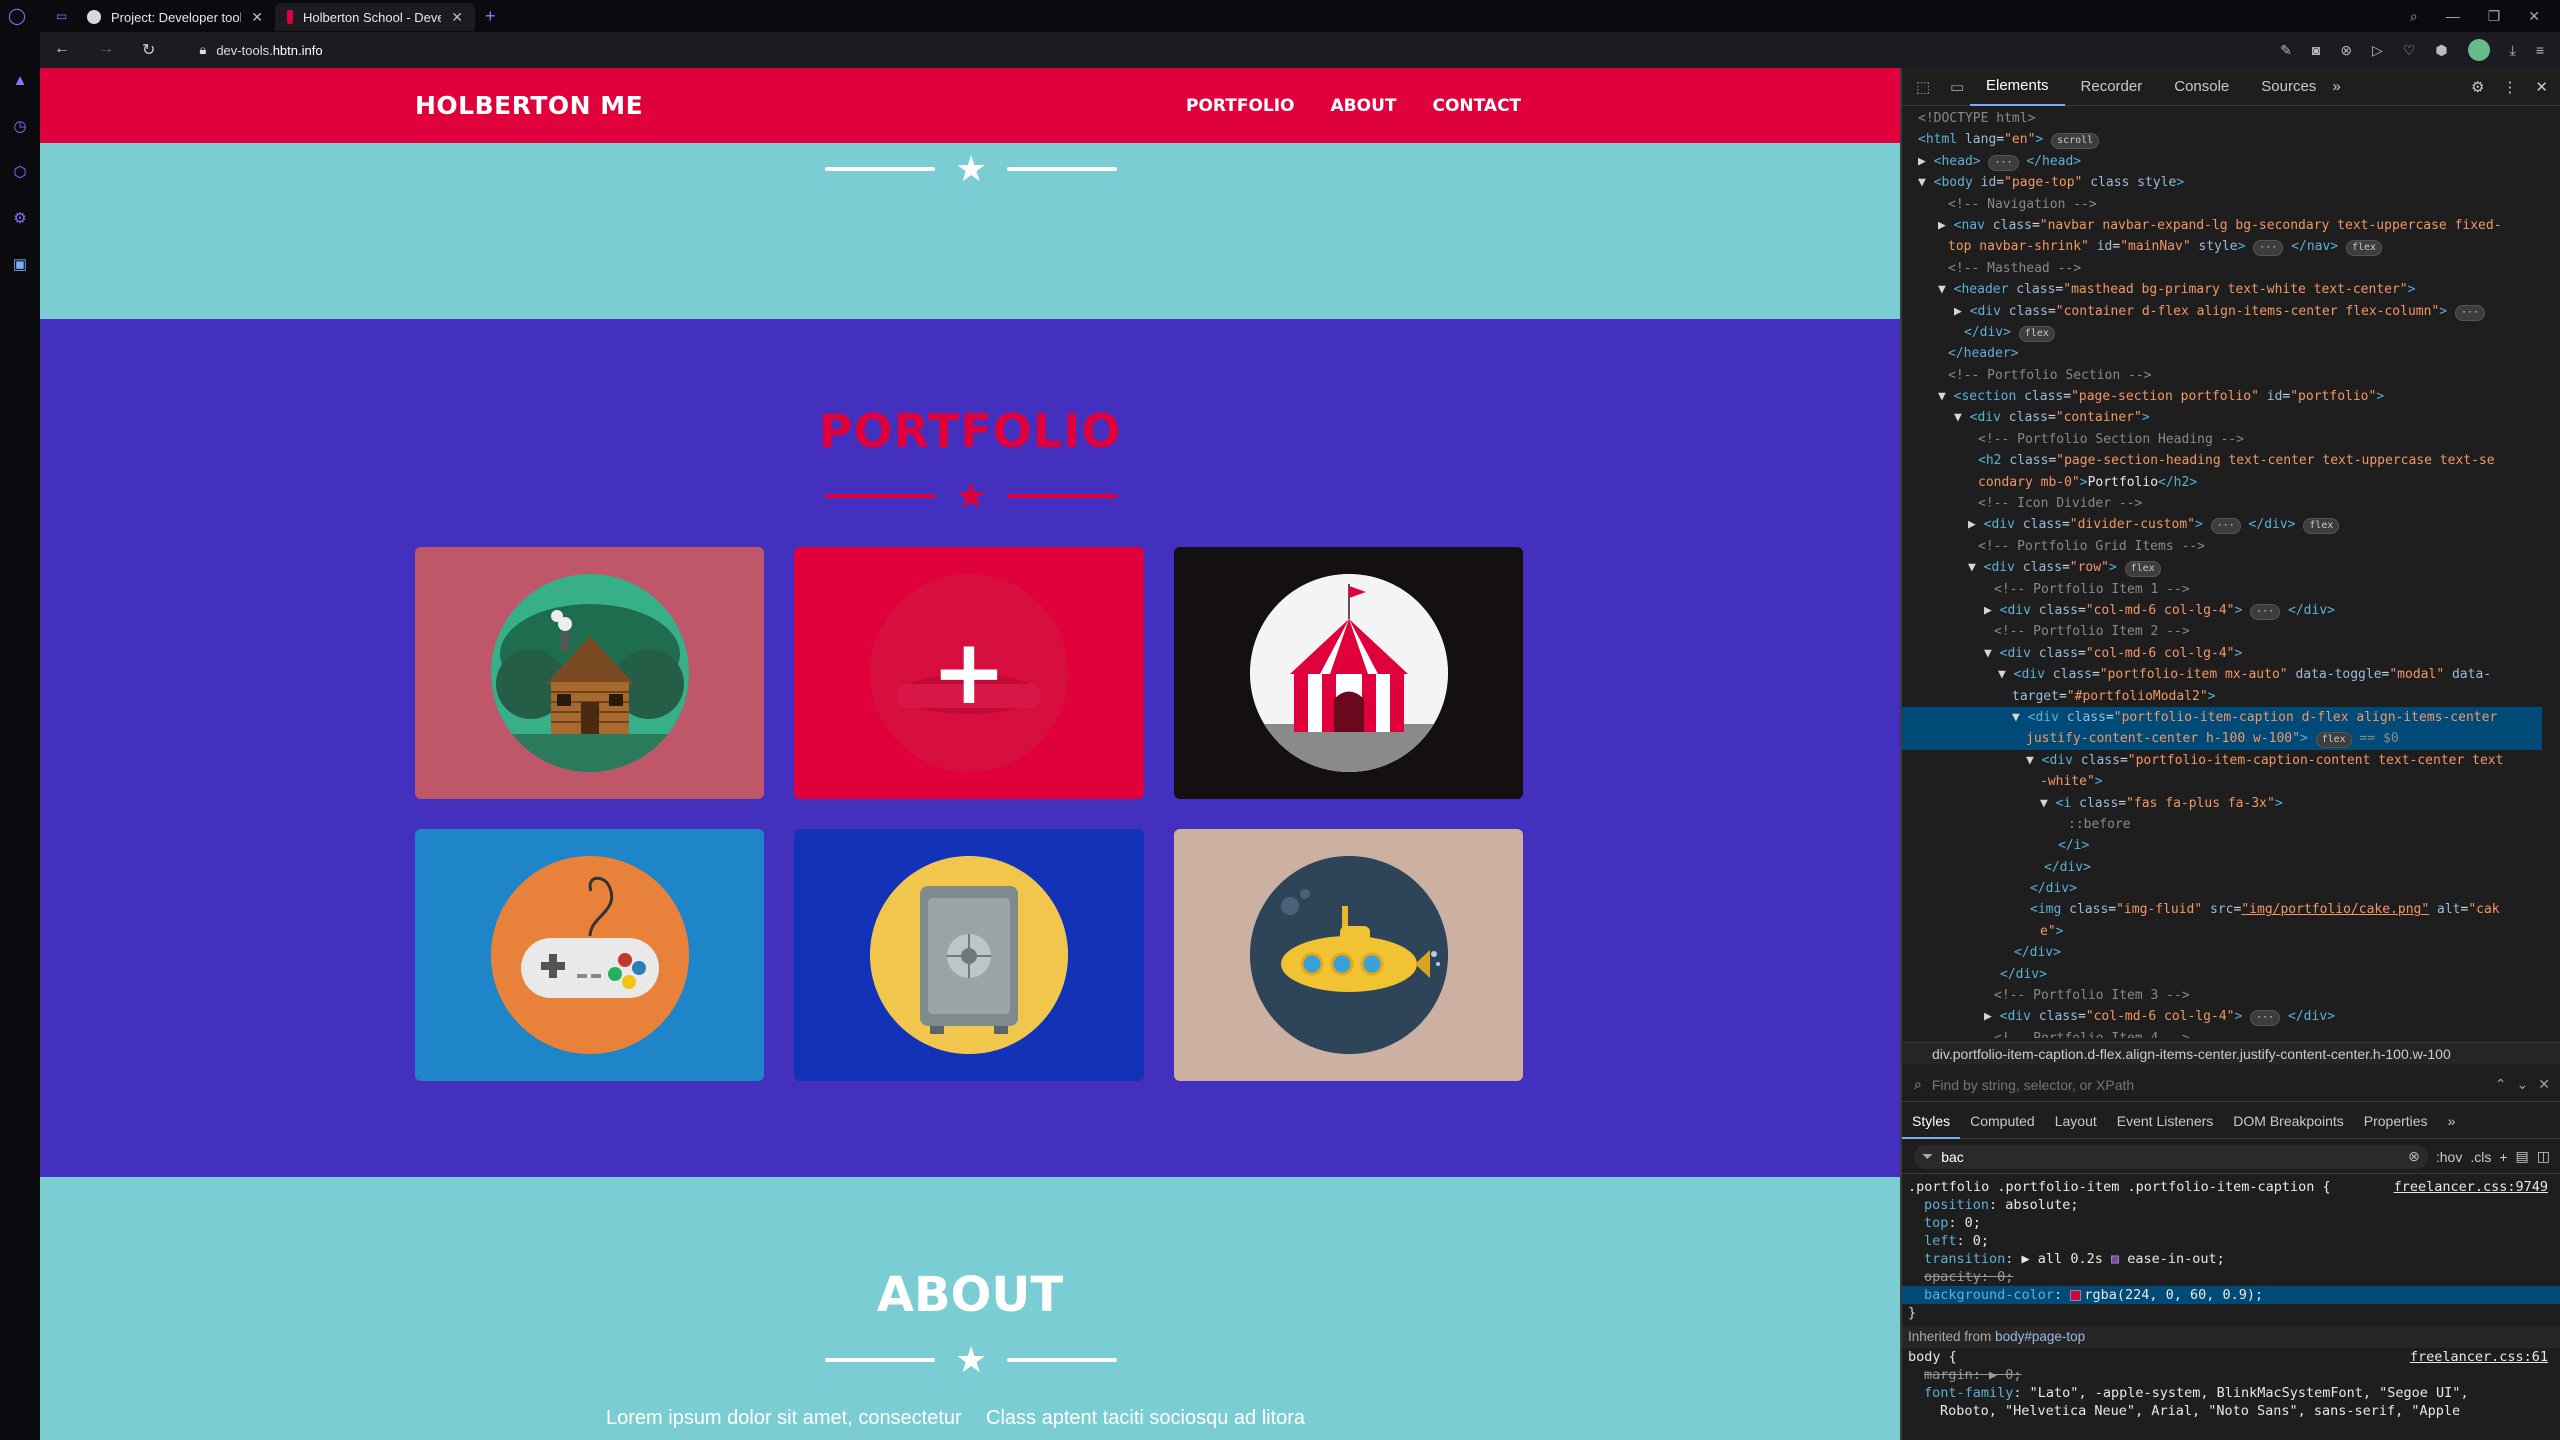 The height and width of the screenshot is (1440, 2560). I want to click on css-declaration: left: 0;, so click(2231, 1241).